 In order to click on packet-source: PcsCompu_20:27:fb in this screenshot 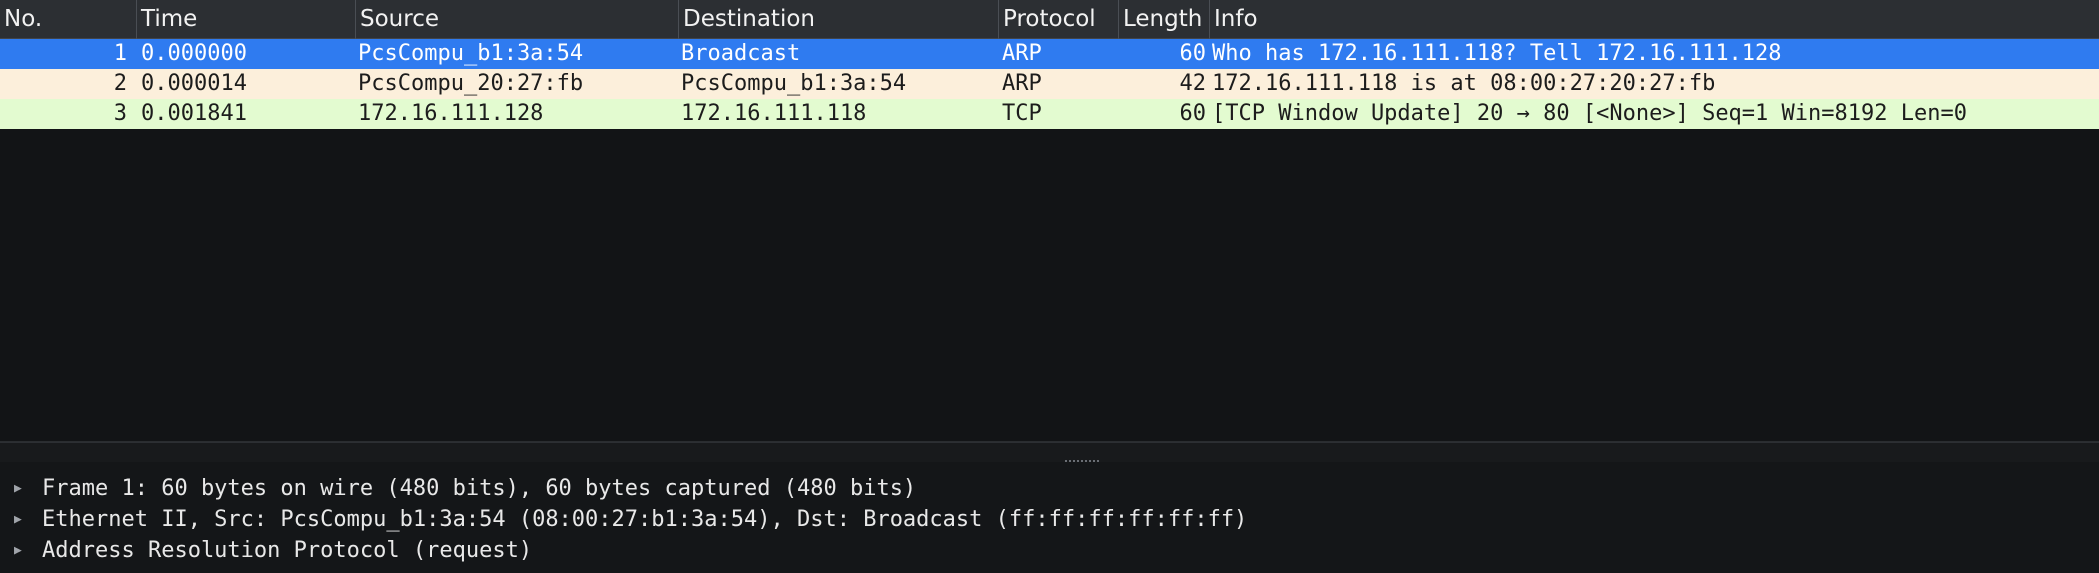, I will do `click(471, 83)`.